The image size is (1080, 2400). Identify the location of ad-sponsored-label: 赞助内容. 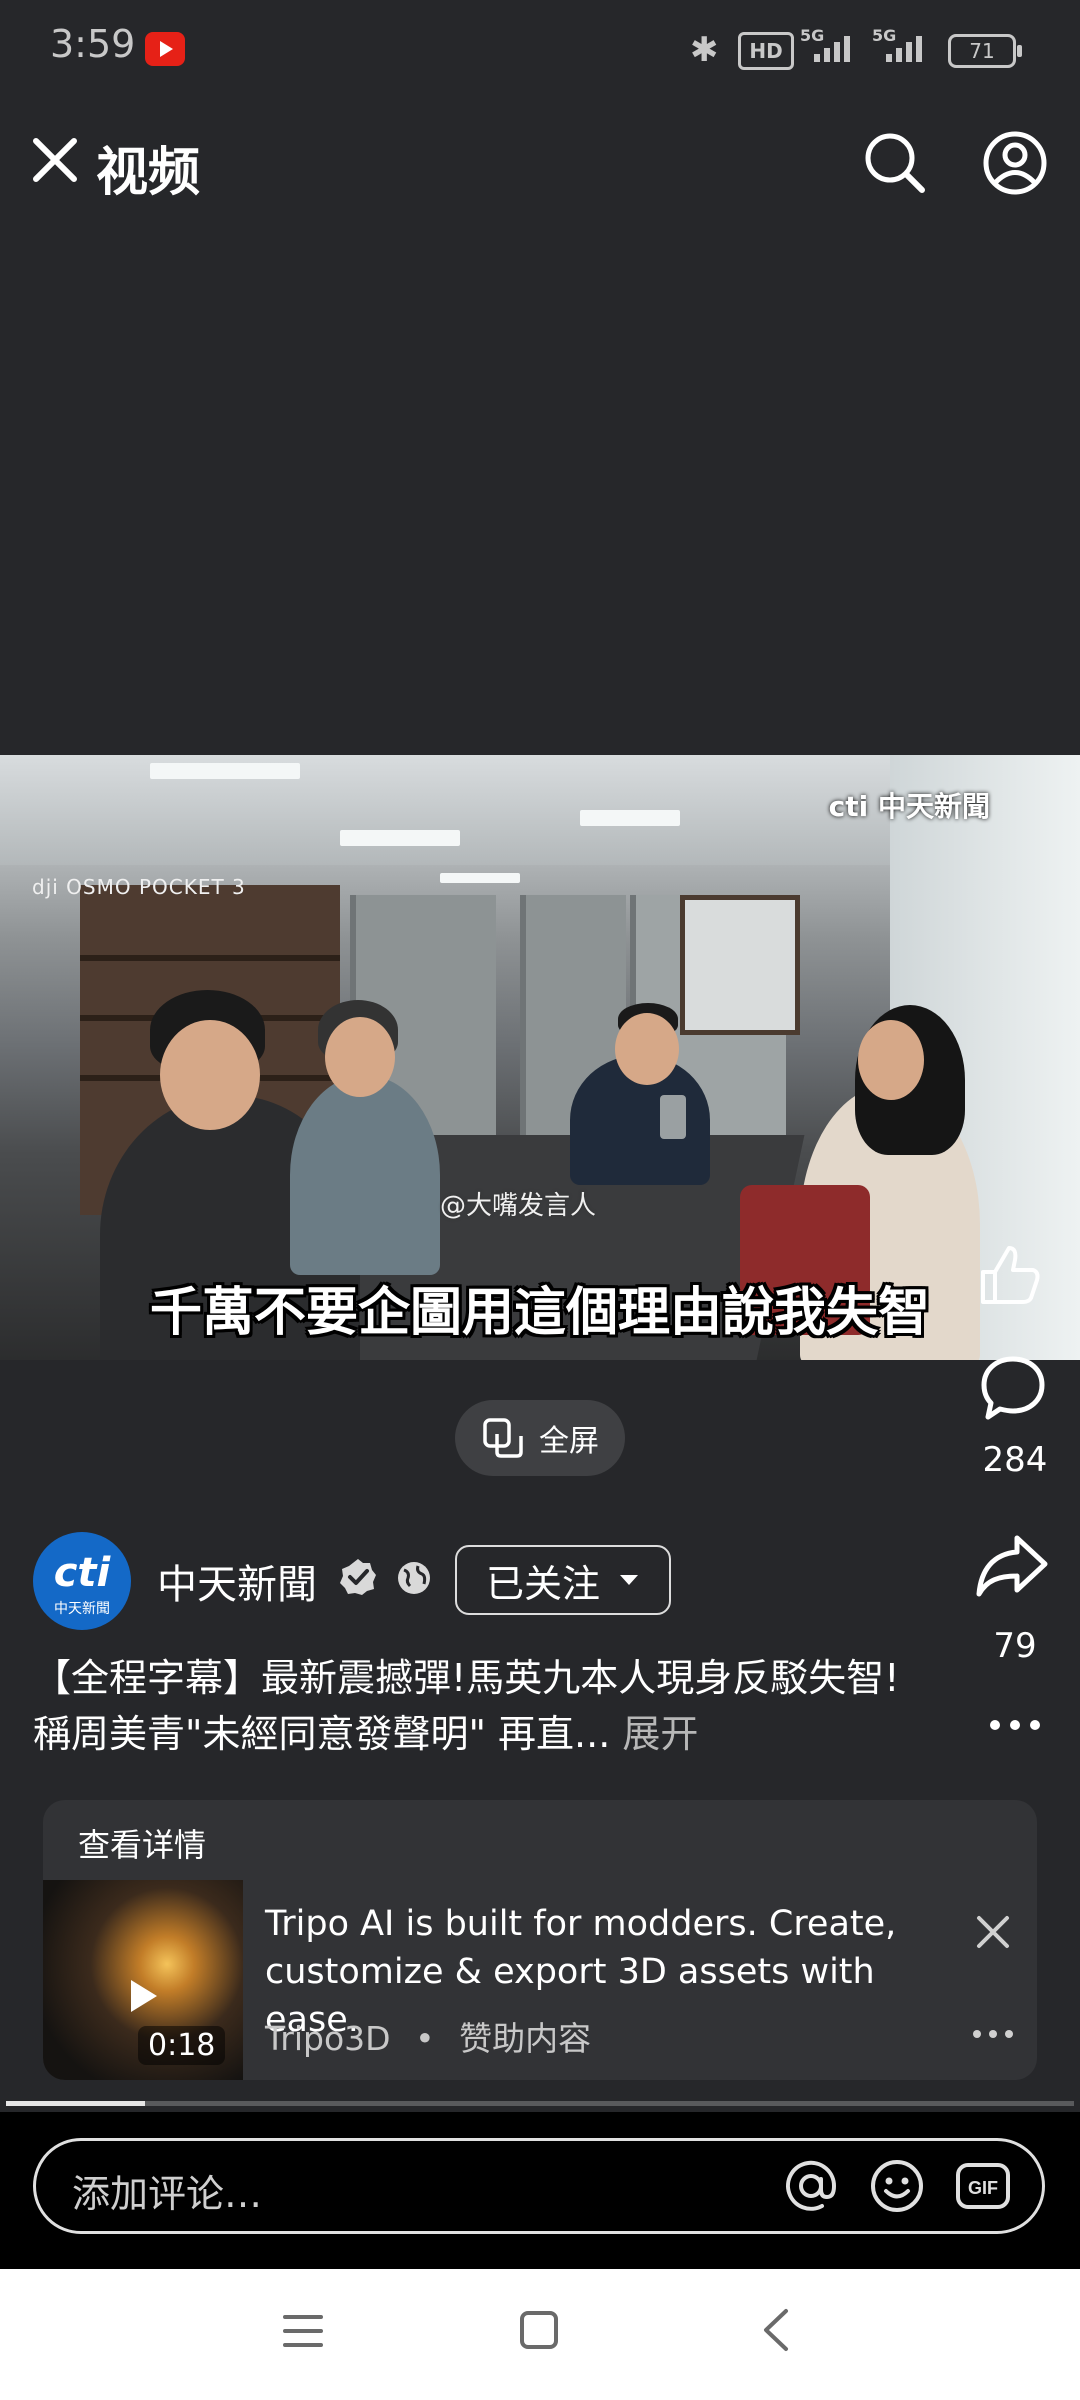
(525, 2038).